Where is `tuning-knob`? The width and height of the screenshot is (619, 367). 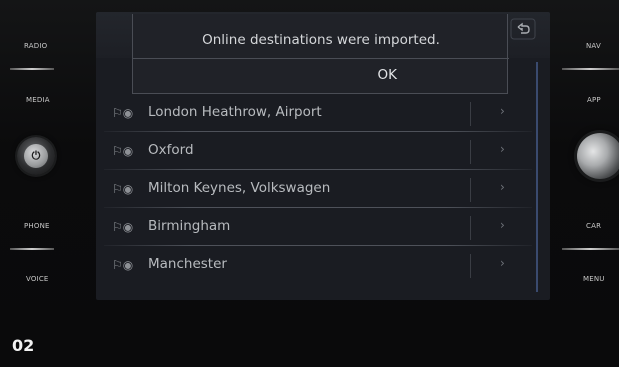
tuning-knob is located at coordinates (598, 156).